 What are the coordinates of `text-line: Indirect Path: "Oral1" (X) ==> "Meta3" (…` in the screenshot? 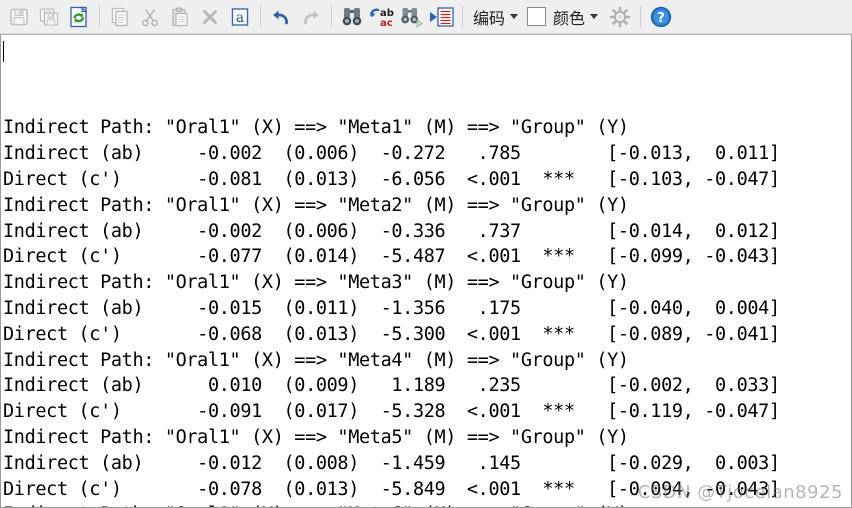 It's located at (316, 283).